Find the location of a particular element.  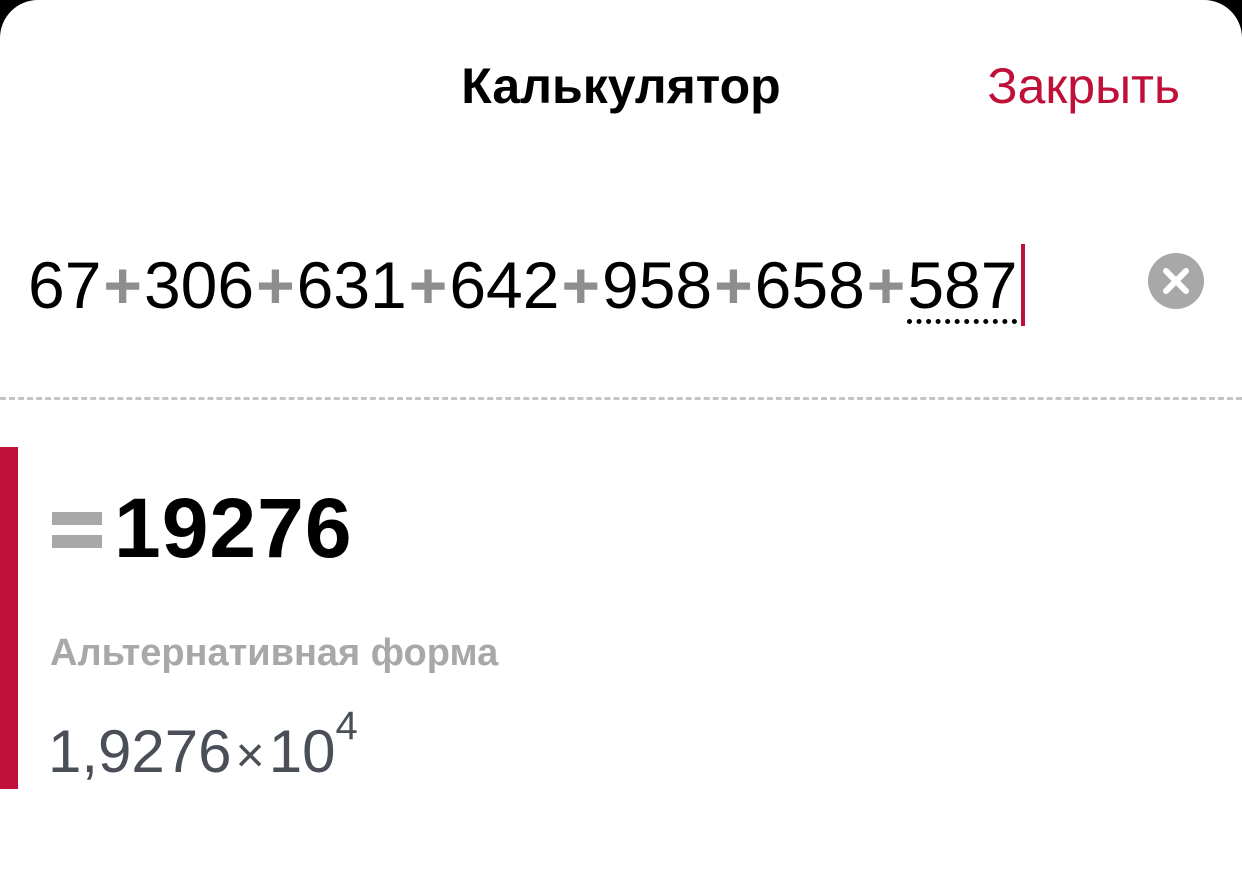

dashed-divider is located at coordinates (621, 398).